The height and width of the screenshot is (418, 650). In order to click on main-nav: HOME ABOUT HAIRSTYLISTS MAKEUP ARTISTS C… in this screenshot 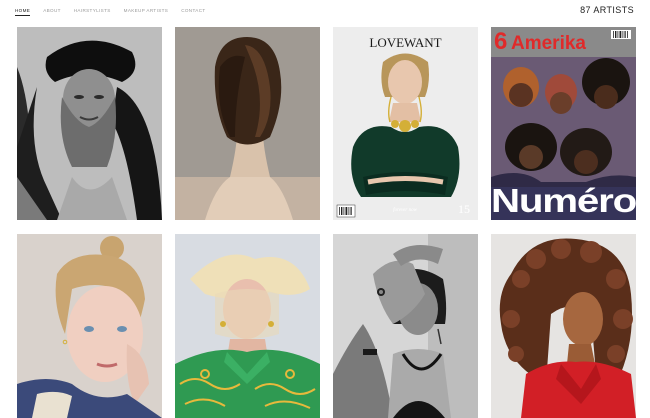, I will do `click(110, 12)`.